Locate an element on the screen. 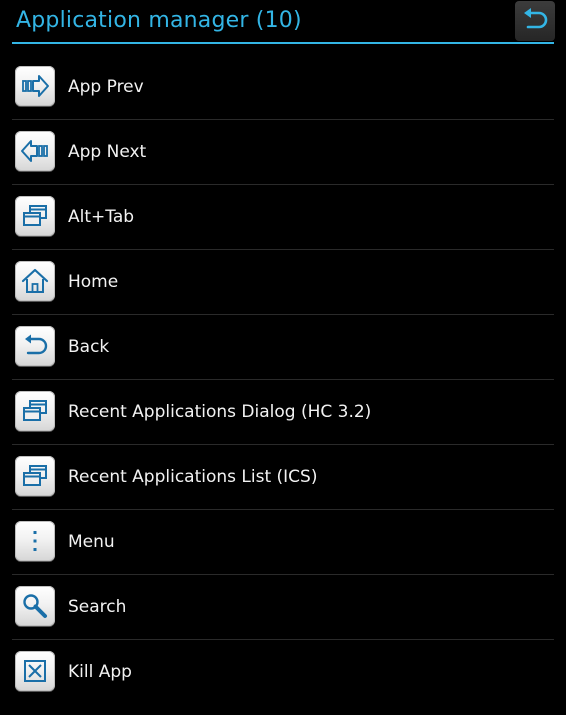 The width and height of the screenshot is (566, 715). list-item-label: Alt+Tab is located at coordinates (101, 217).